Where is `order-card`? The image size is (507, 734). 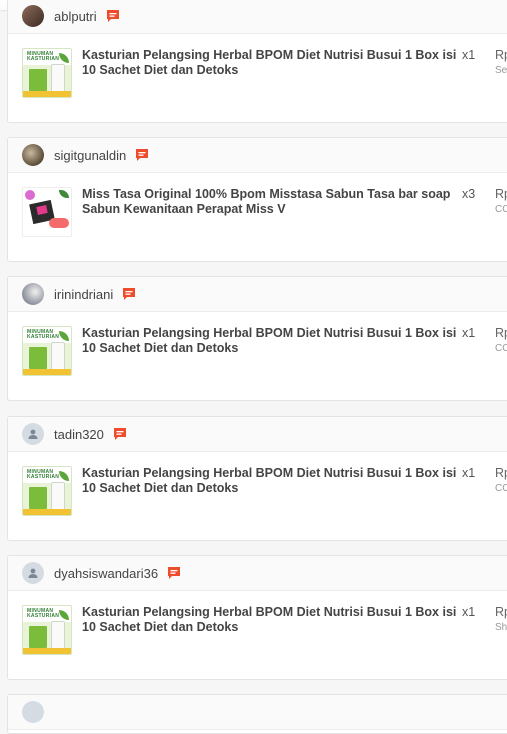 order-card is located at coordinates (257, 714).